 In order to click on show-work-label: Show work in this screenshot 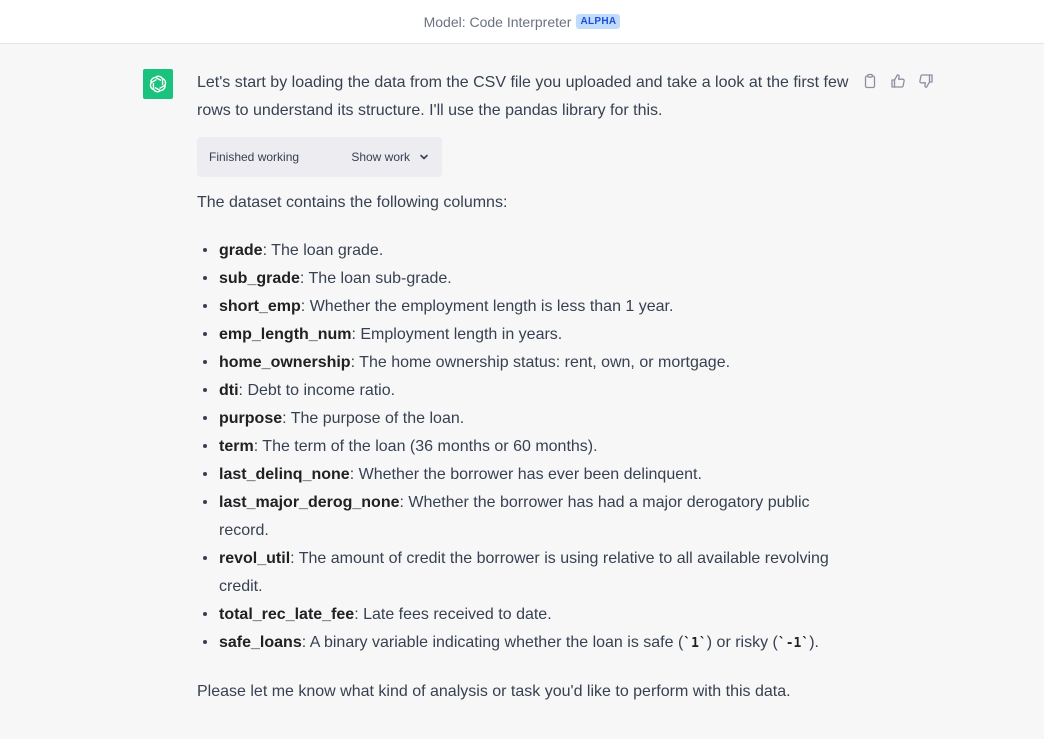, I will do `click(380, 157)`.